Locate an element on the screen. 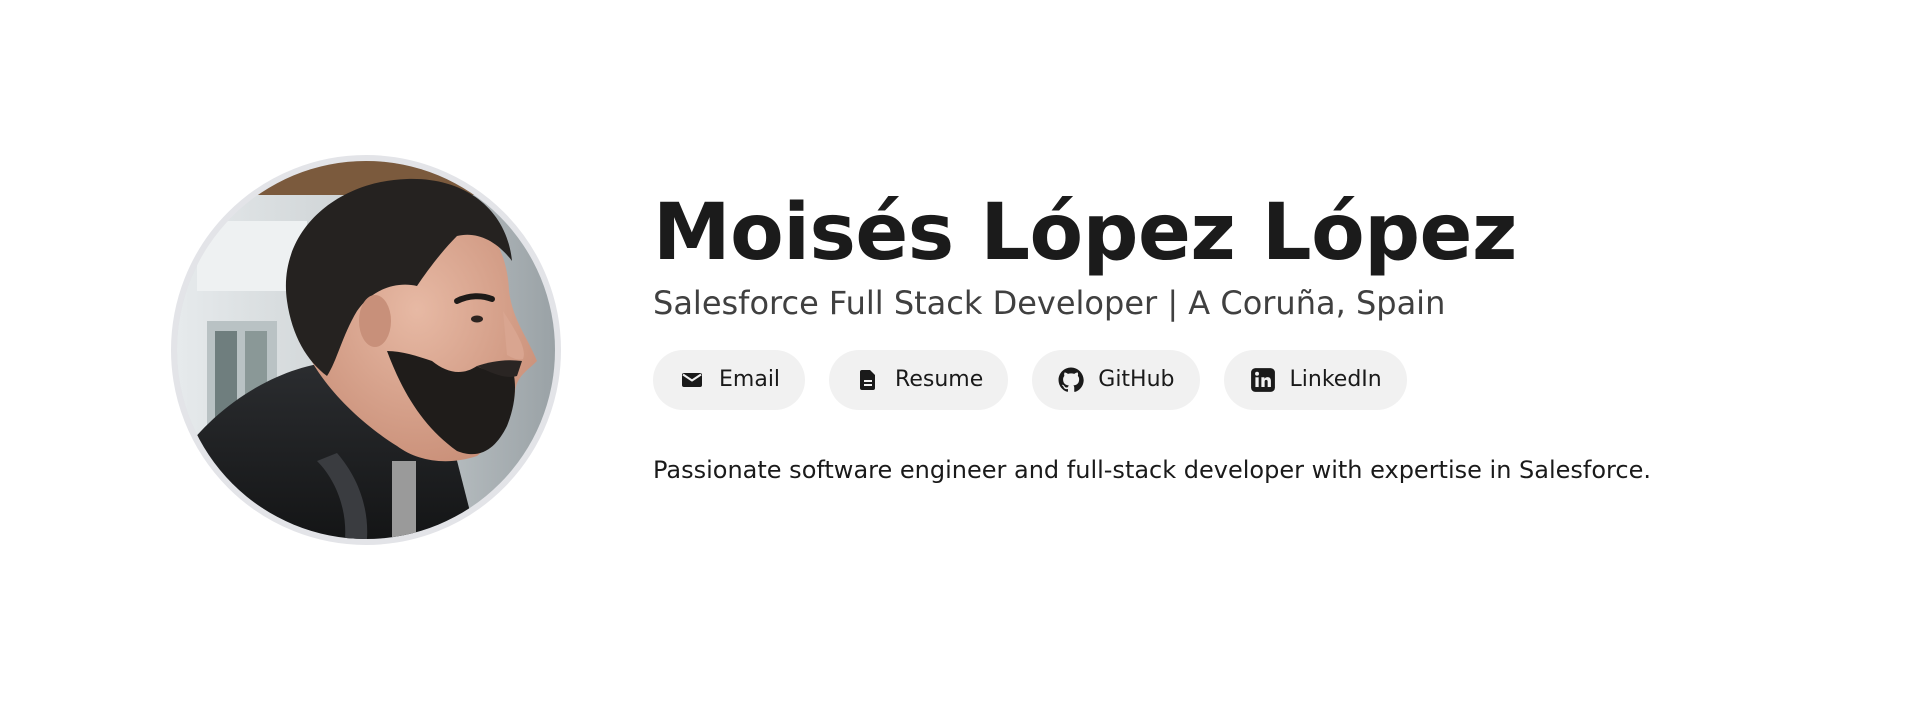 This screenshot has width=1911, height=715. linkedin-icon is located at coordinates (1263, 380).